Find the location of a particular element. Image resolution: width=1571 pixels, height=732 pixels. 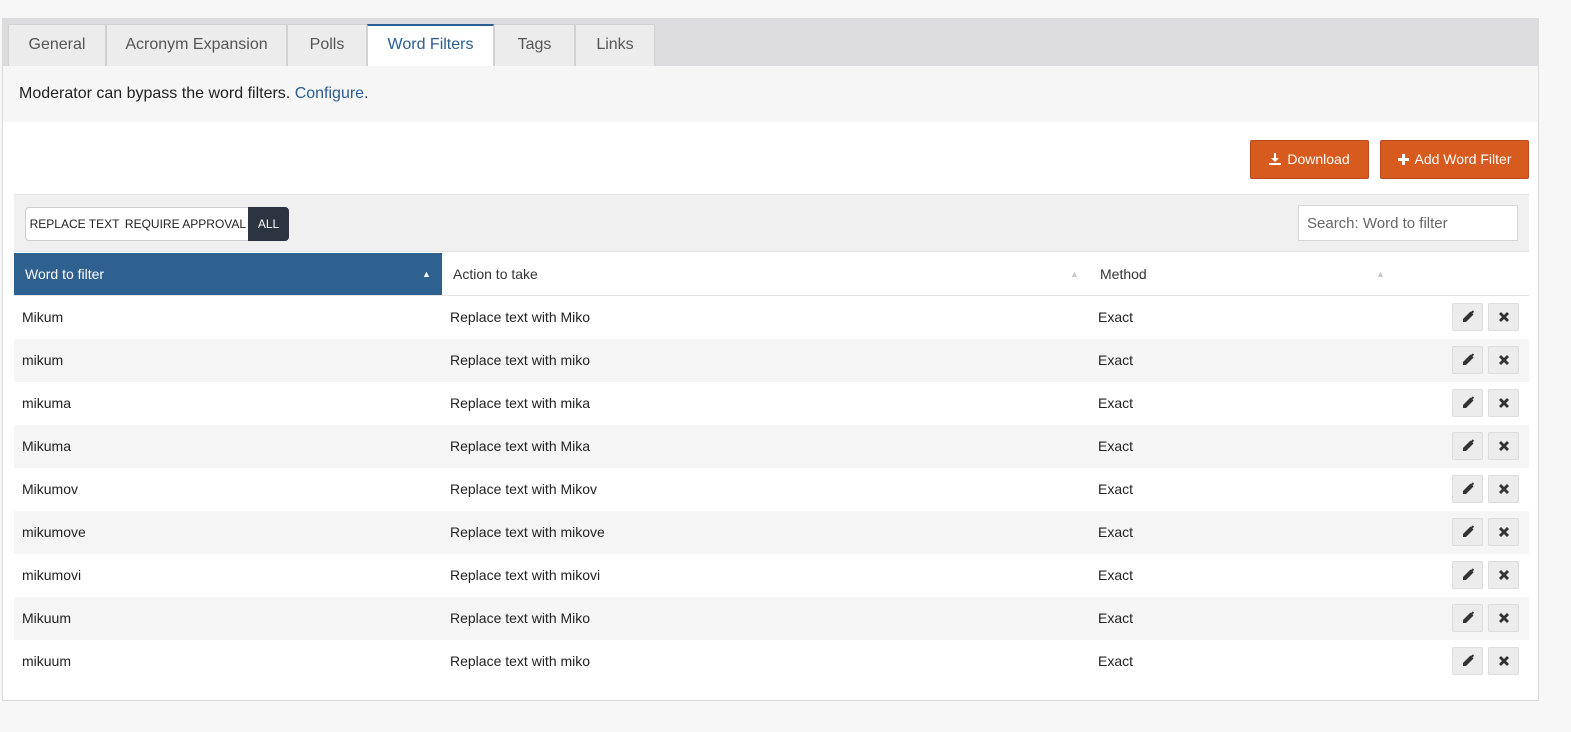

tab-general: General is located at coordinates (57, 45).